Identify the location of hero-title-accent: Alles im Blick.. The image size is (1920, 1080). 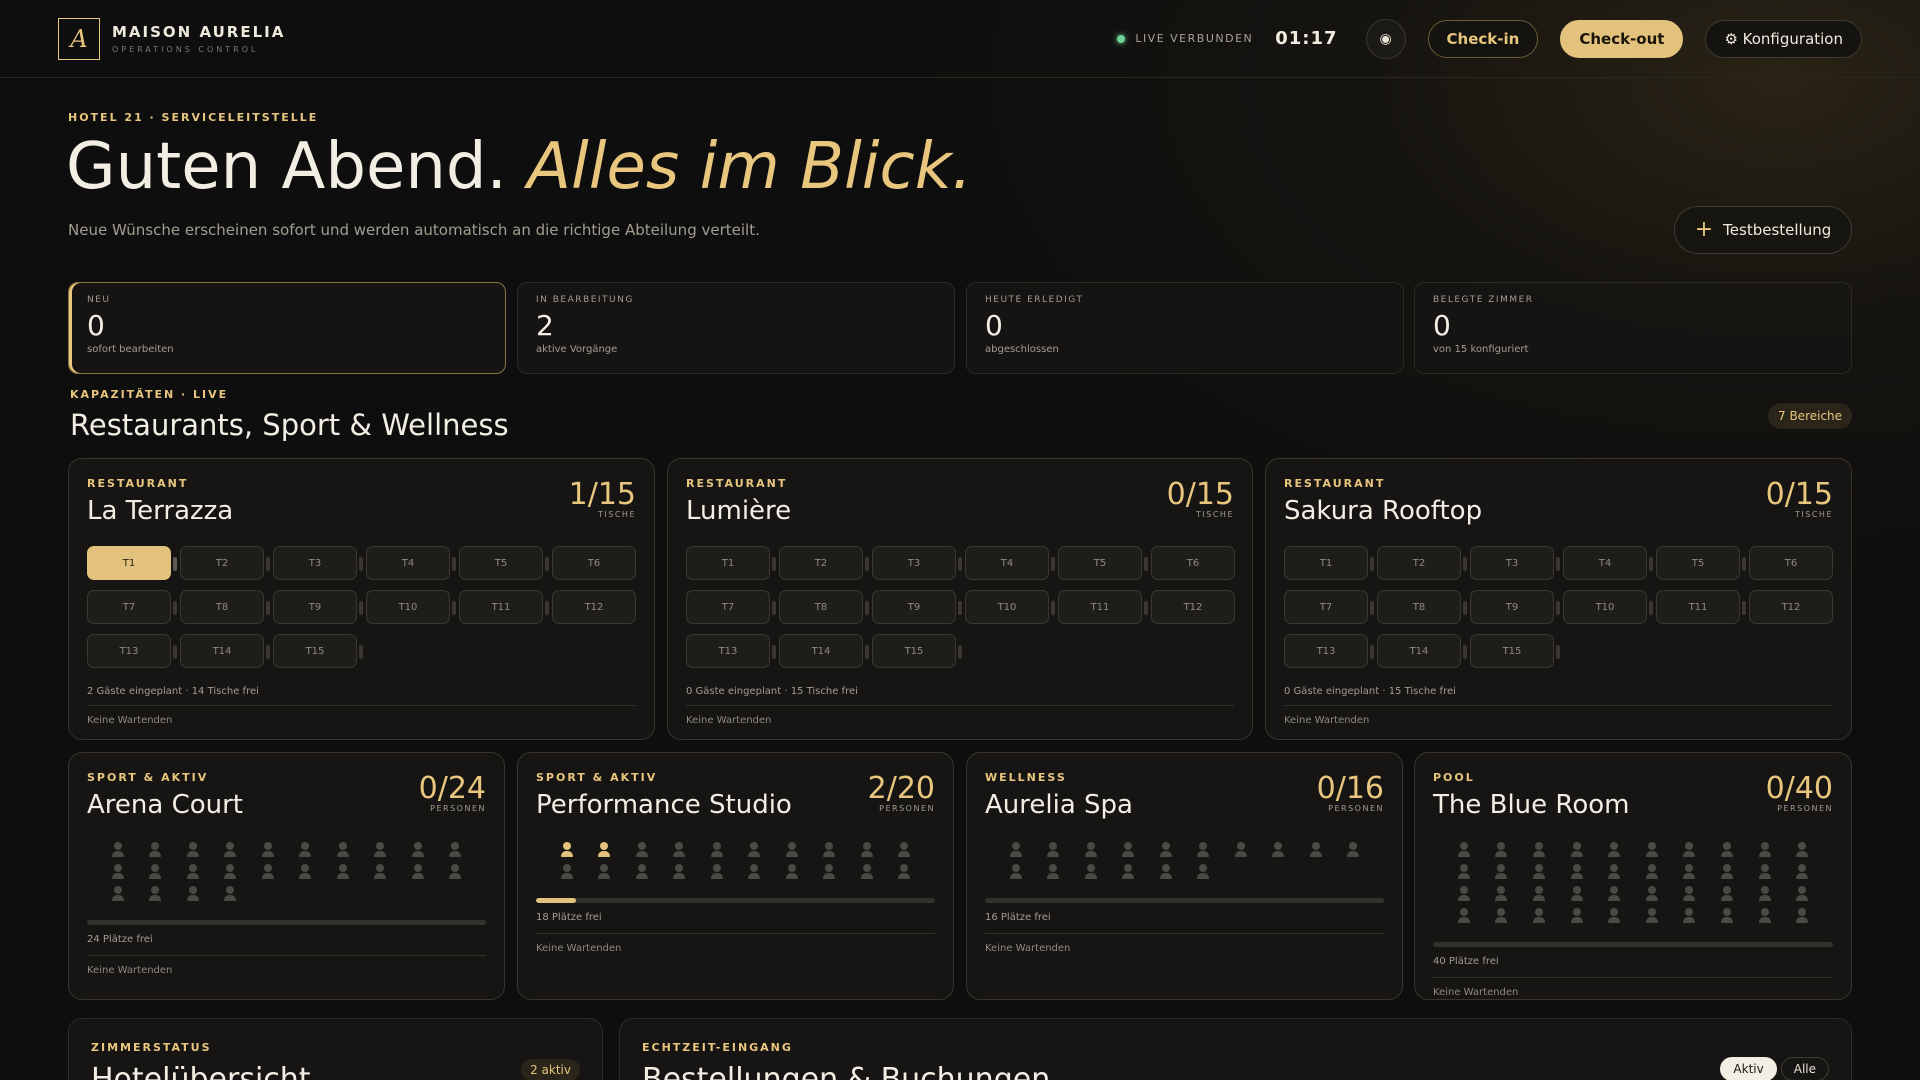
(750, 167).